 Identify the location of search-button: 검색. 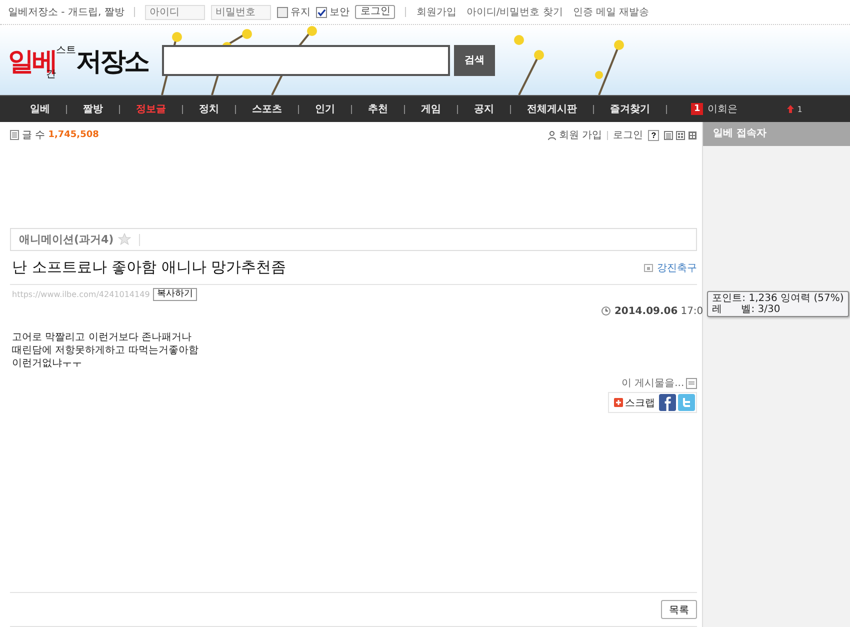
(474, 60).